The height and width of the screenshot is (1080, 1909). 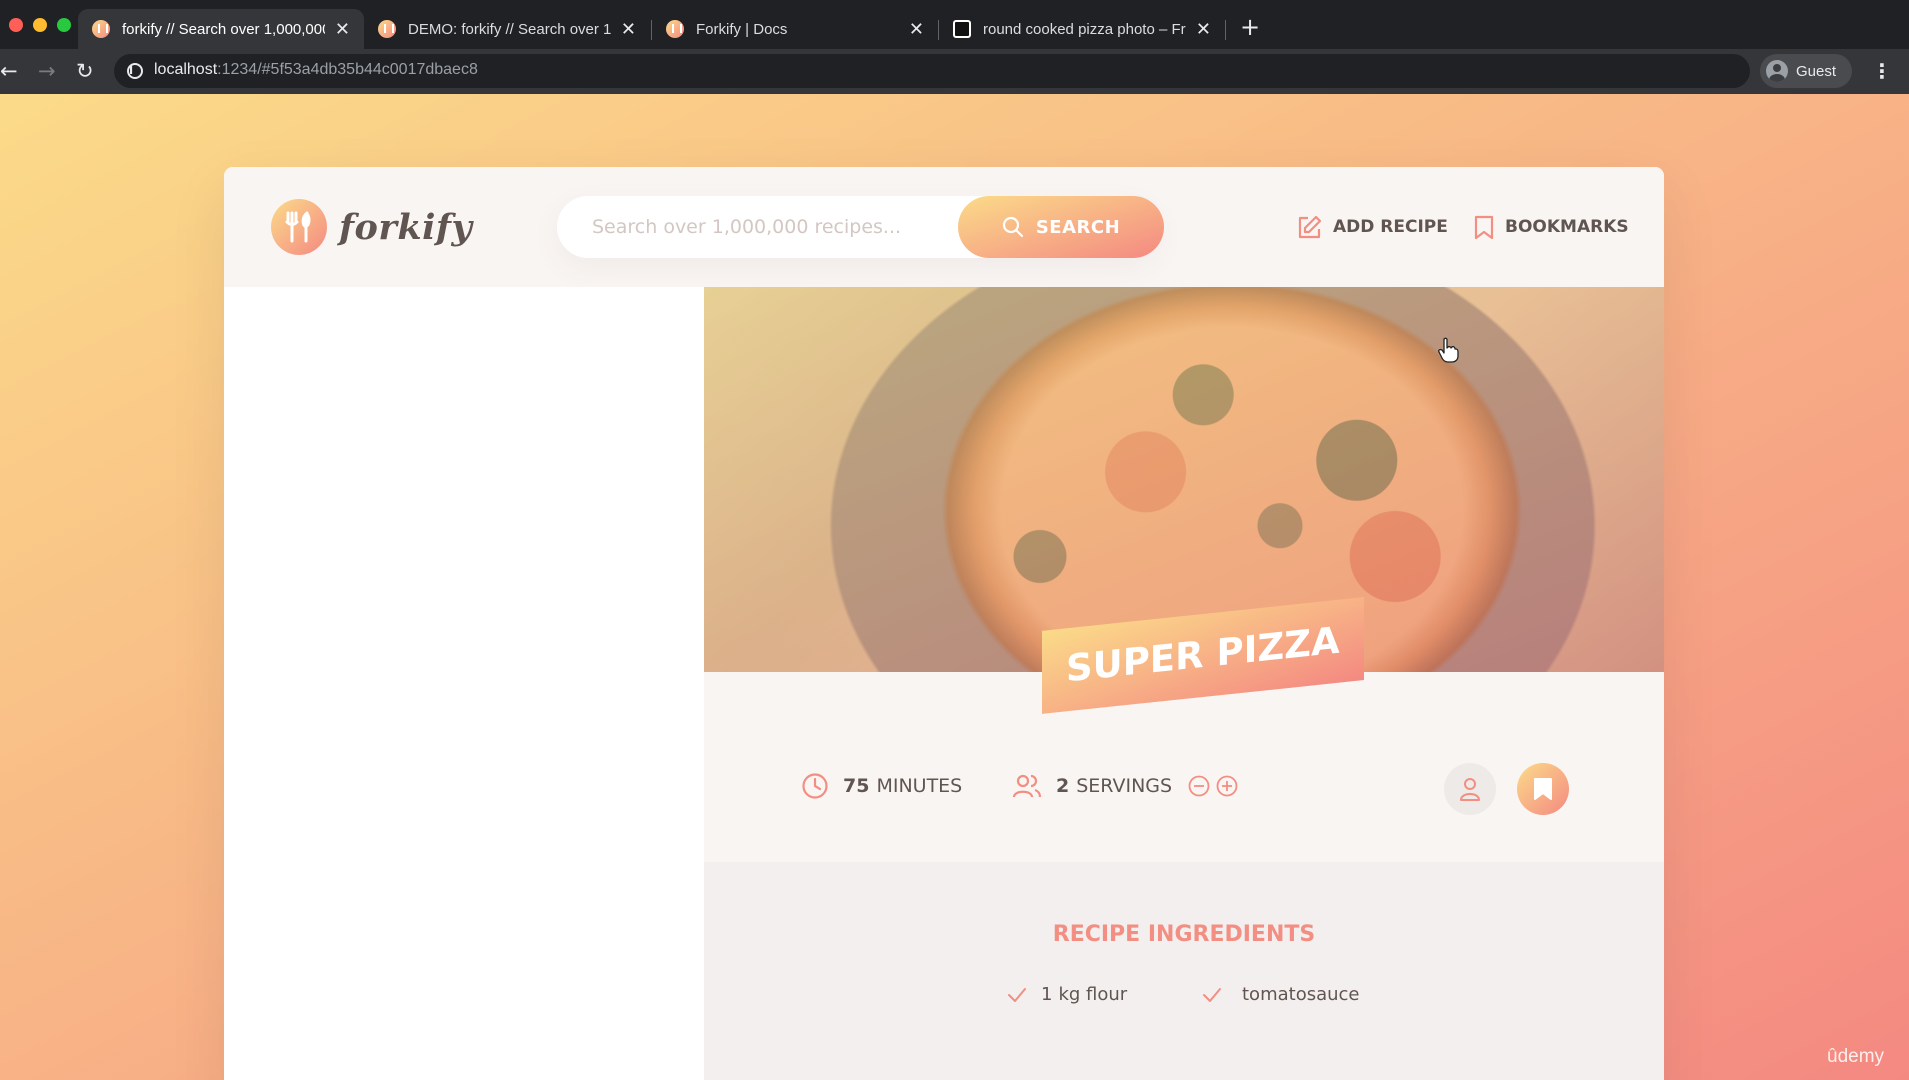 I want to click on servings-unit: servings, so click(x=1124, y=786).